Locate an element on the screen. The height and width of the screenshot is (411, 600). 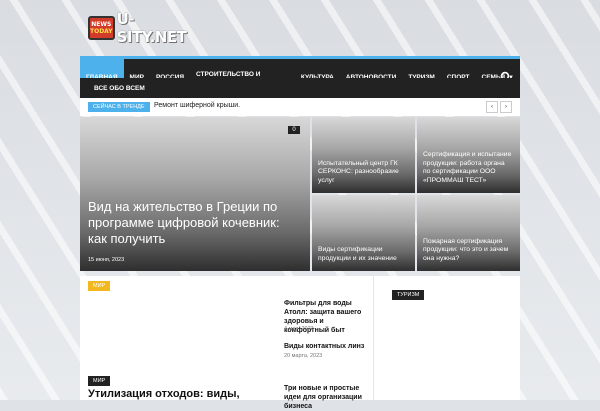
column-divider is located at coordinates (373, 338).